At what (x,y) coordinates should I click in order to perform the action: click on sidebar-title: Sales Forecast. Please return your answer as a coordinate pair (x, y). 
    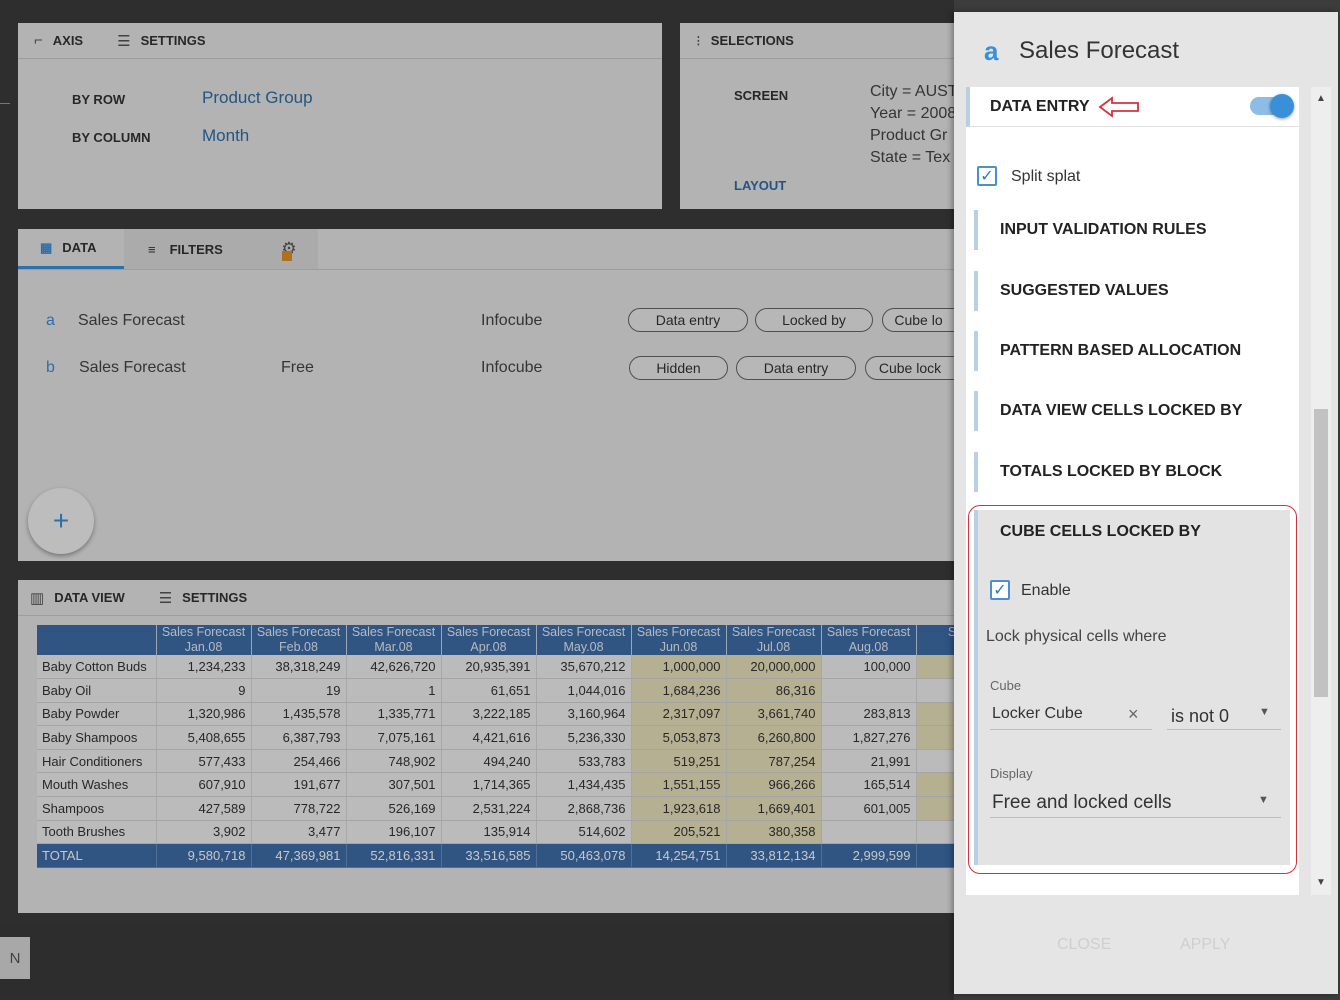
    Looking at the image, I should click on (1099, 50).